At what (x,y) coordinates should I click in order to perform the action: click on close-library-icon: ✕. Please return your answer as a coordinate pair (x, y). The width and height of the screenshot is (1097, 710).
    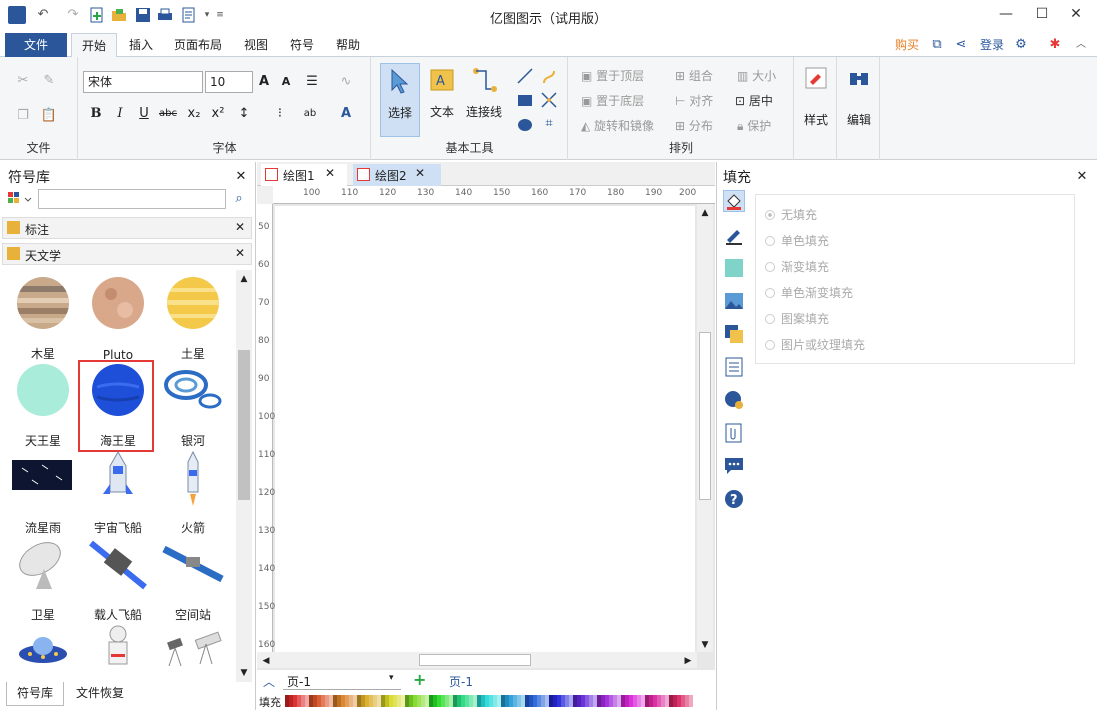
    Looking at the image, I should click on (240, 227).